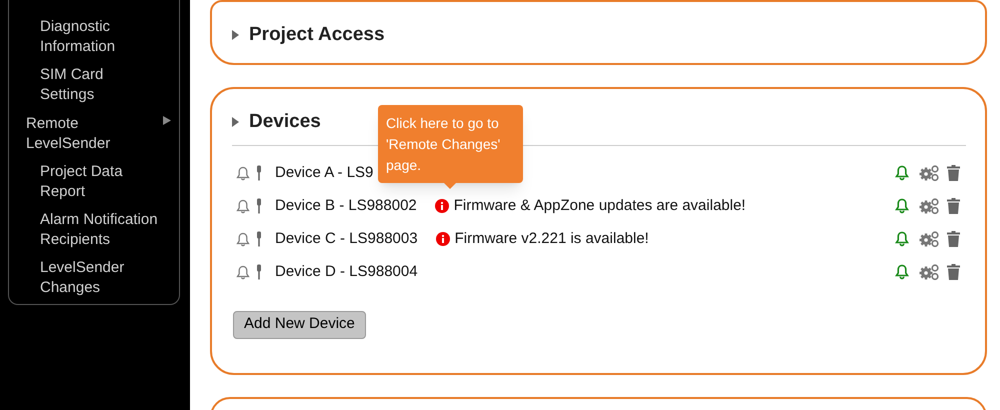 The height and width of the screenshot is (410, 1000). Describe the element at coordinates (299, 324) in the screenshot. I see `add-device-button: Add New Device` at that location.